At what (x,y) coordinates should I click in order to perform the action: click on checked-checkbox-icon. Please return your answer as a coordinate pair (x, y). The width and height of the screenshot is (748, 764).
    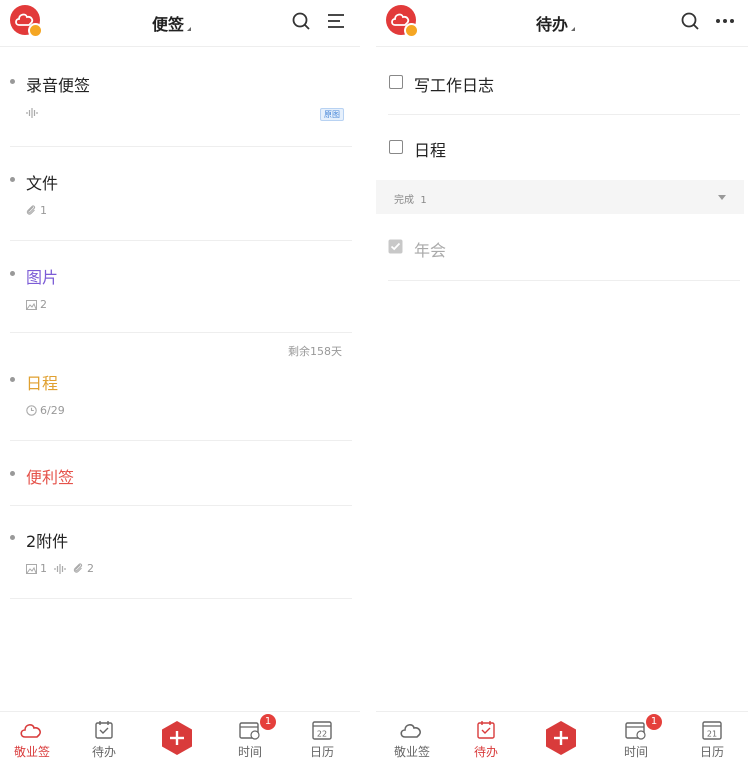
    Looking at the image, I should click on (395, 246).